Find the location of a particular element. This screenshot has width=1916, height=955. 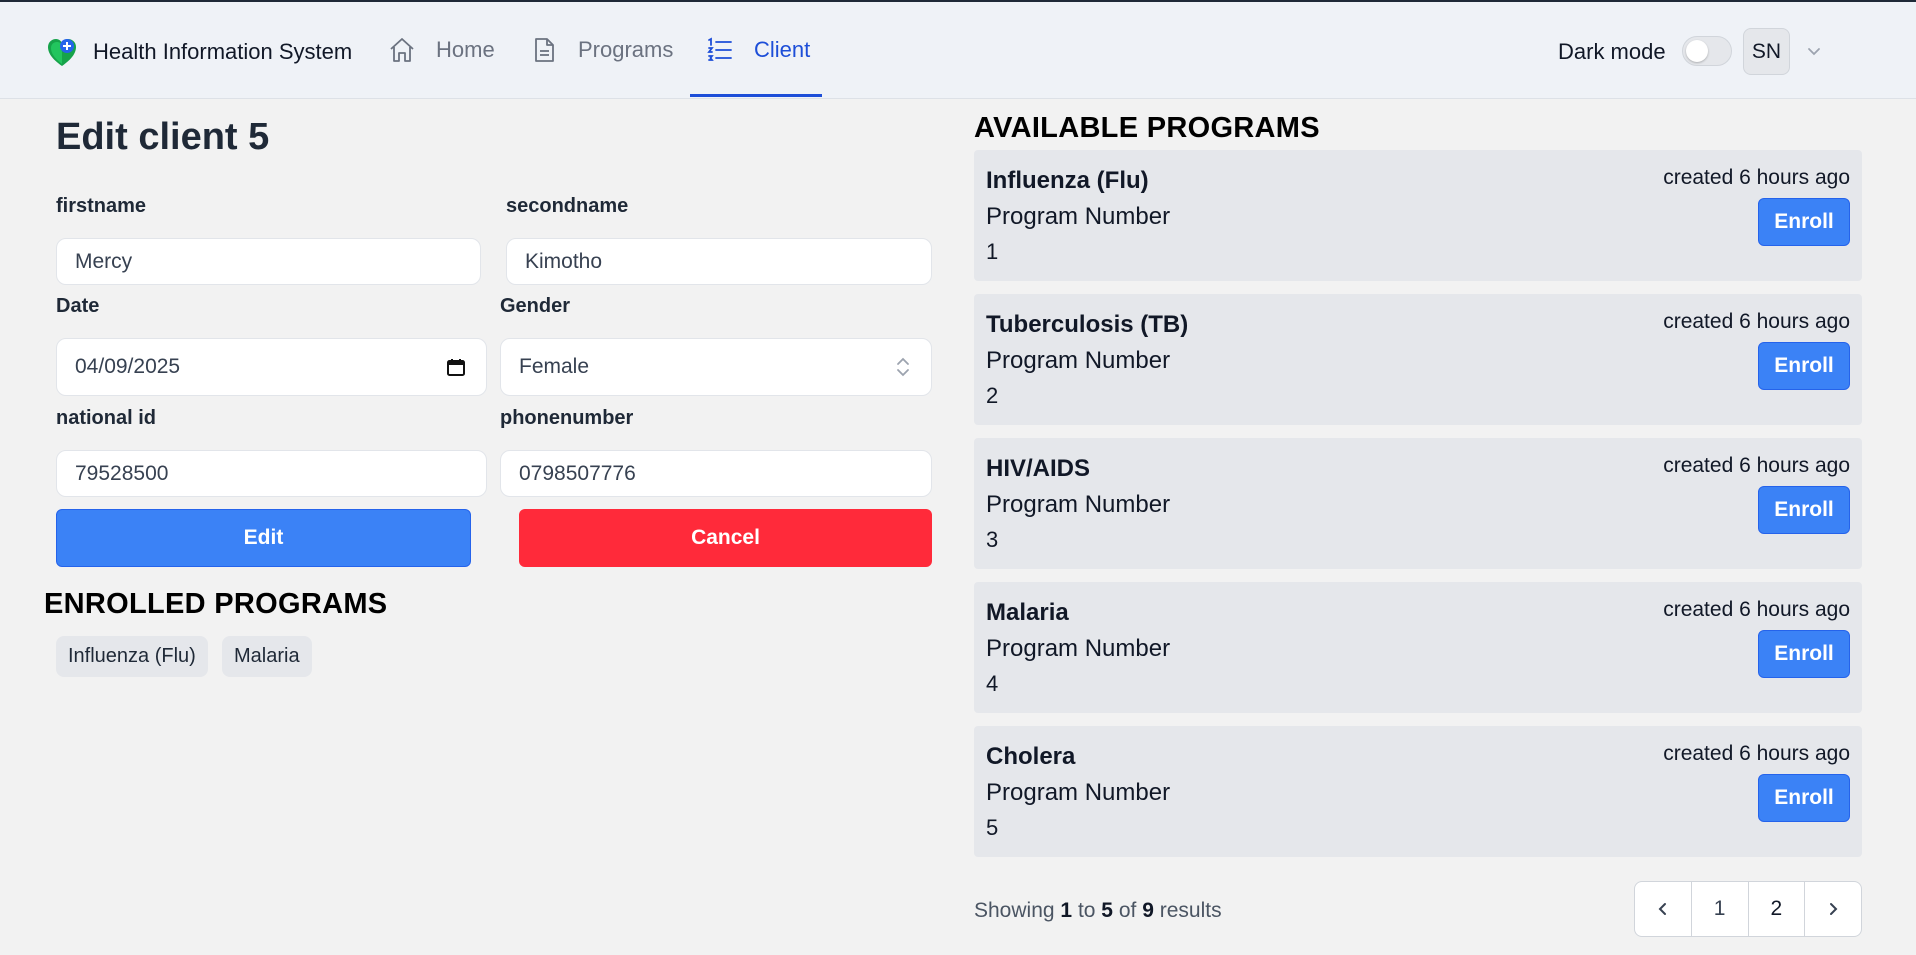

gender-label: Gender is located at coordinates (535, 306).